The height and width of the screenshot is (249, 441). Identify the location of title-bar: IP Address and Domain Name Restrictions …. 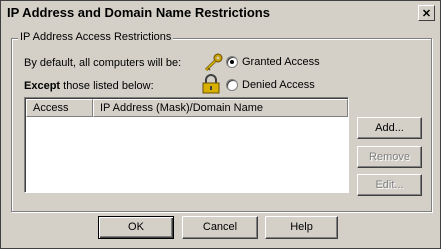
(220, 12).